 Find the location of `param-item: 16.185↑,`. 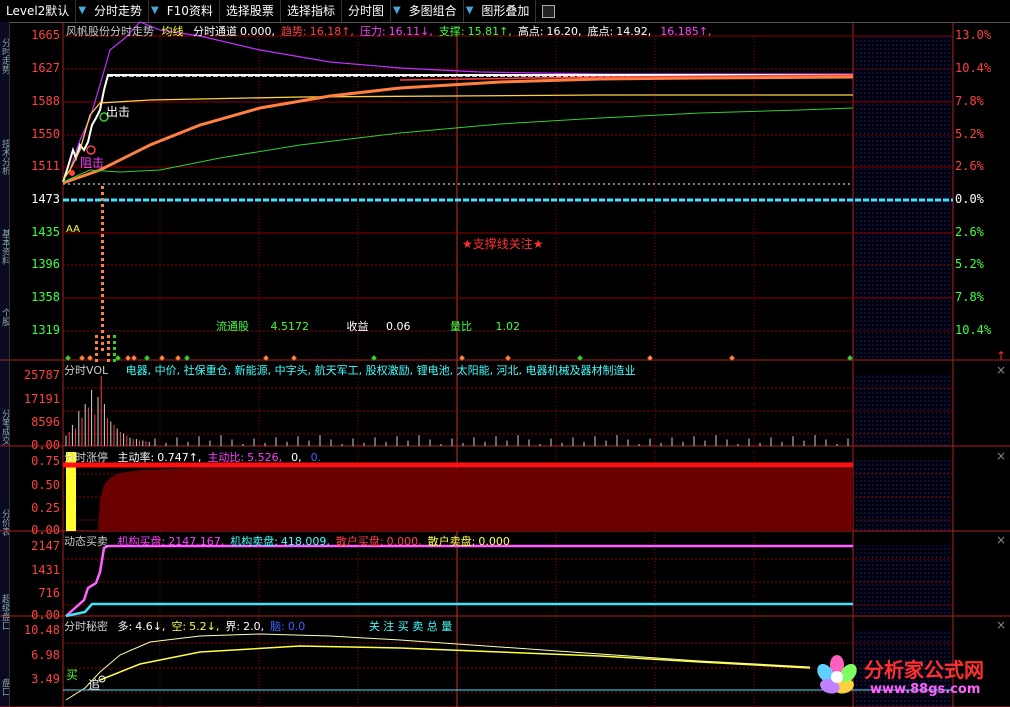

param-item: 16.185↑, is located at coordinates (684, 31).